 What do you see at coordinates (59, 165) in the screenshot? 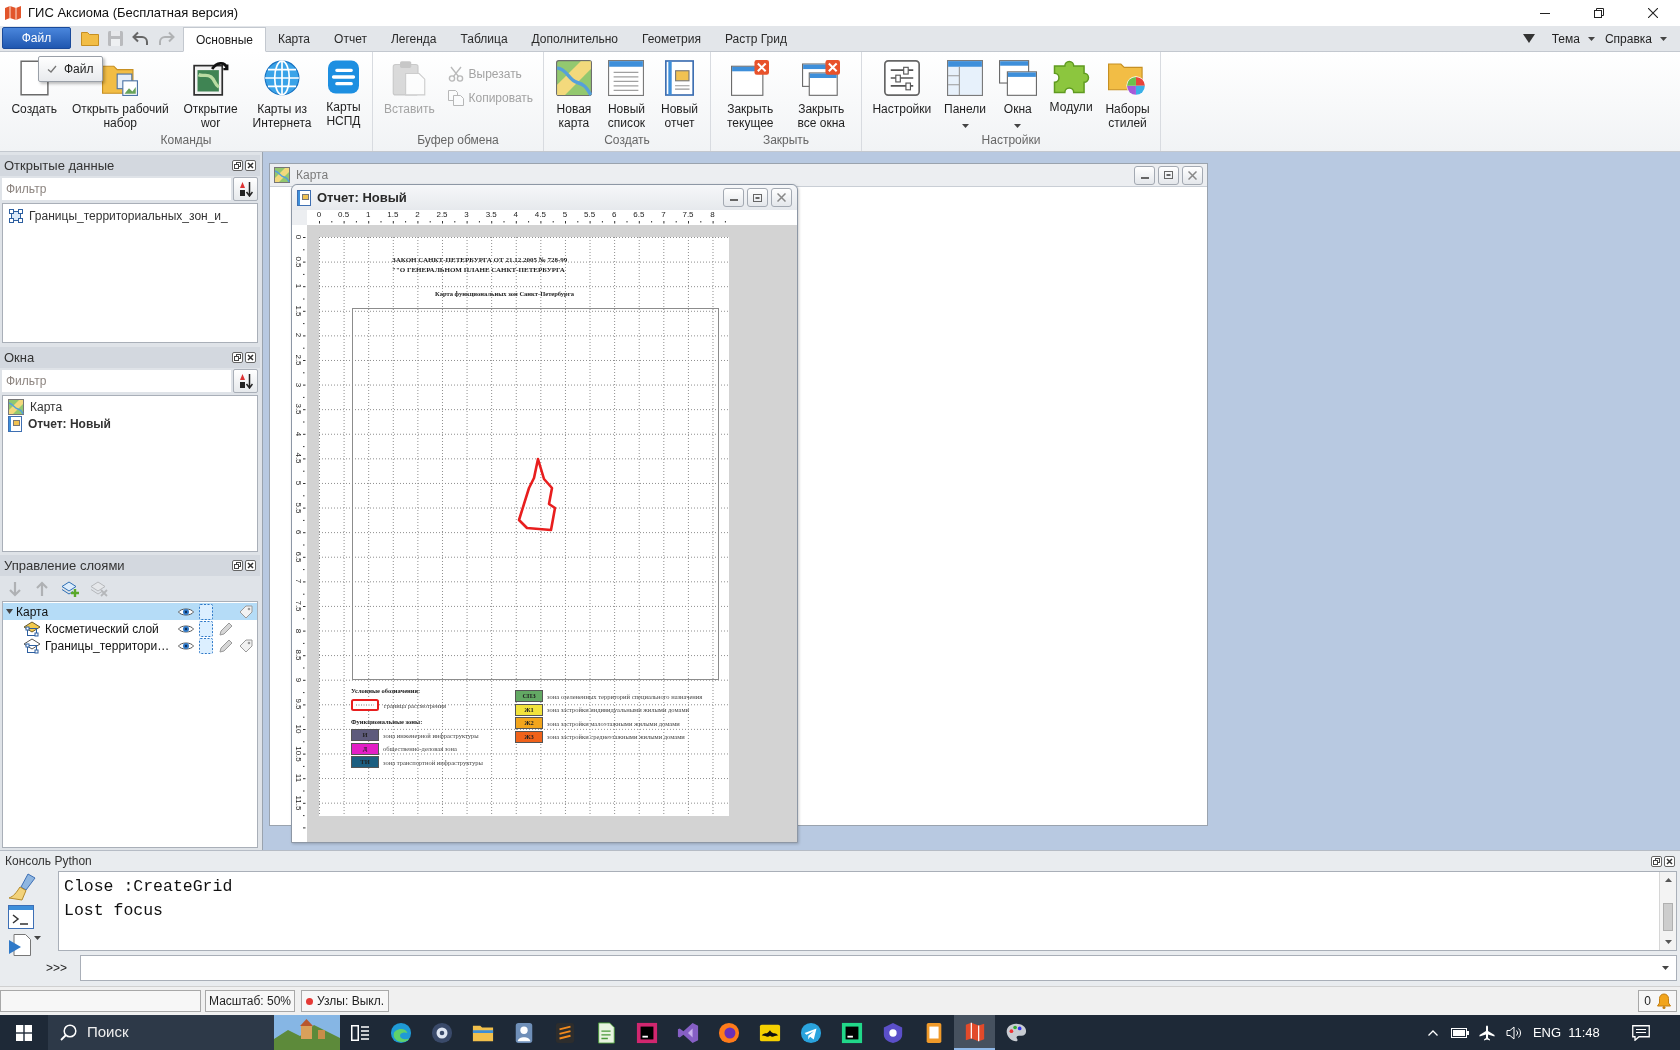
I see `panel-title: Открытые данные` at bounding box center [59, 165].